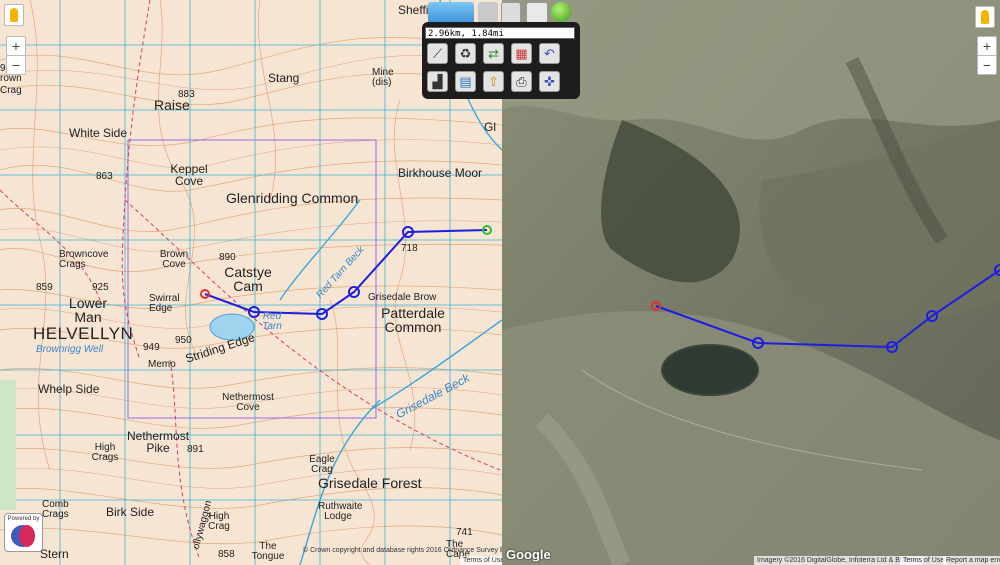 The width and height of the screenshot is (1000, 565). Describe the element at coordinates (104, 176) in the screenshot. I see `label-spot-863: 863` at that location.